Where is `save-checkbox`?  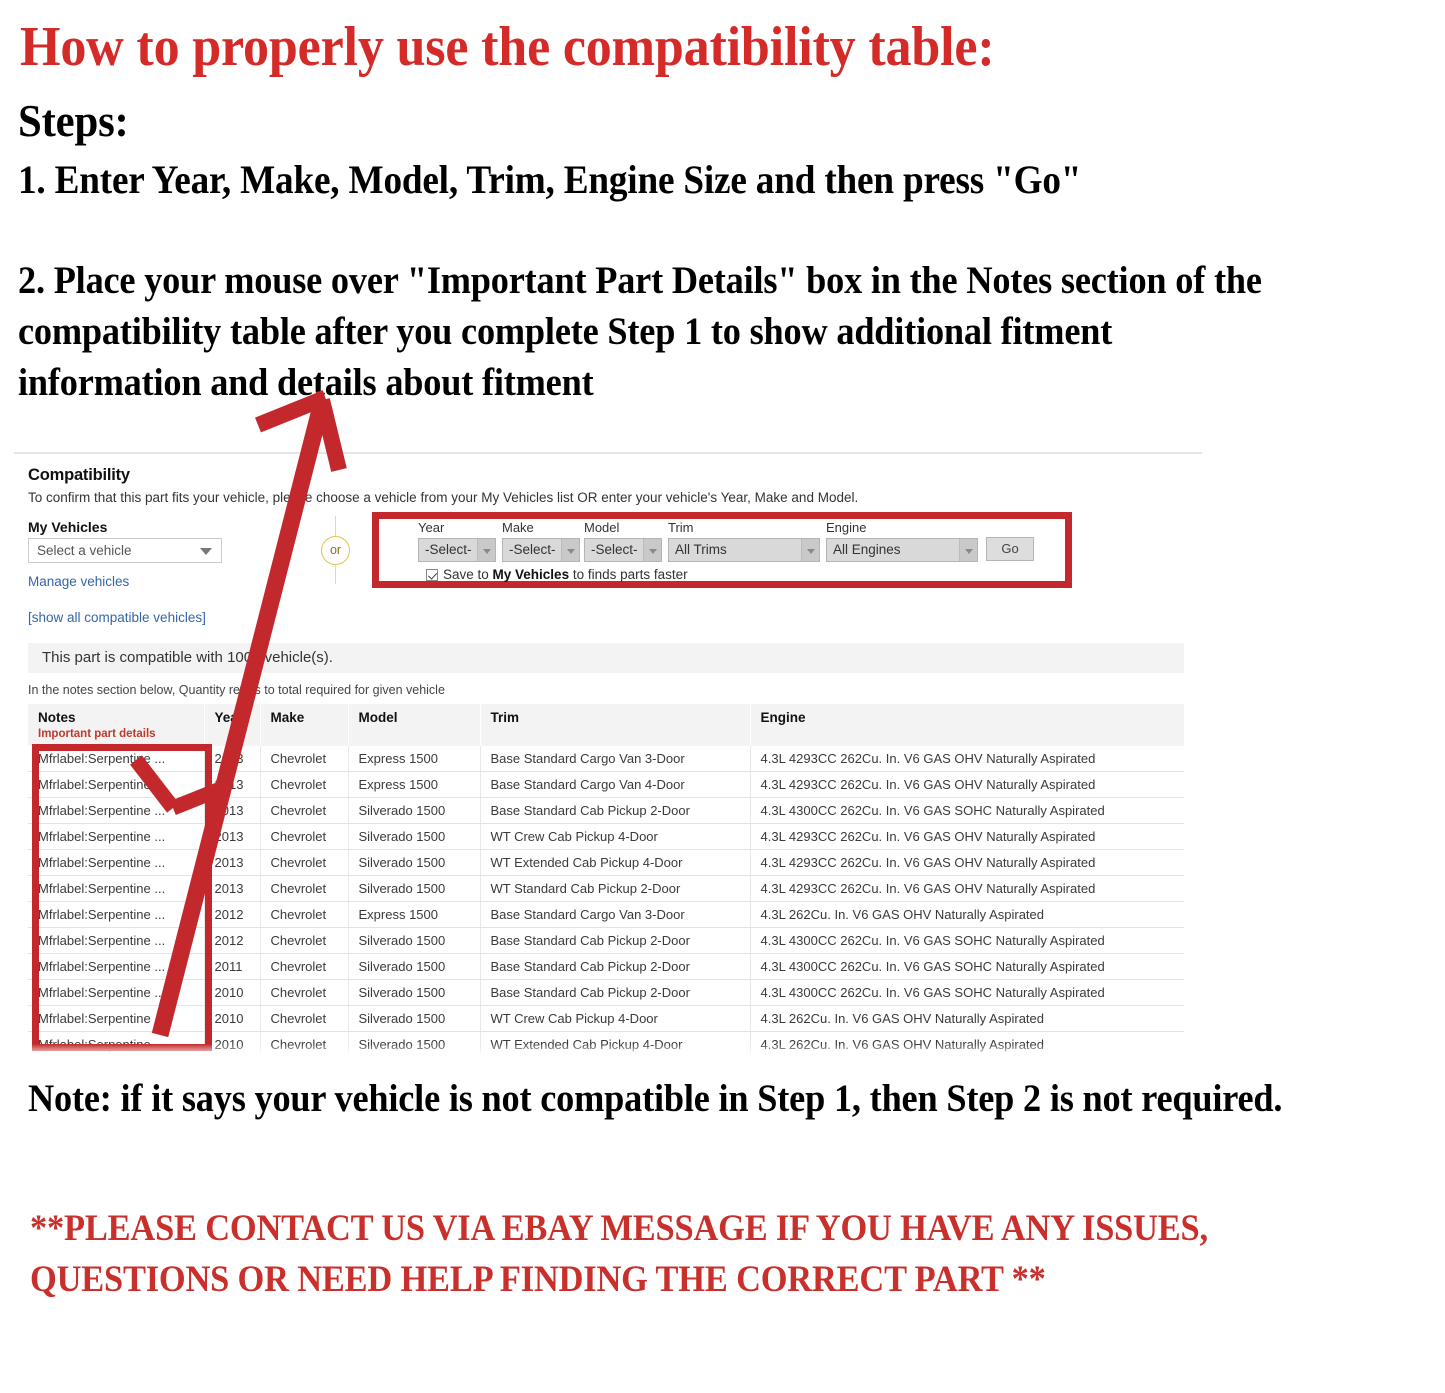
save-checkbox is located at coordinates (432, 575).